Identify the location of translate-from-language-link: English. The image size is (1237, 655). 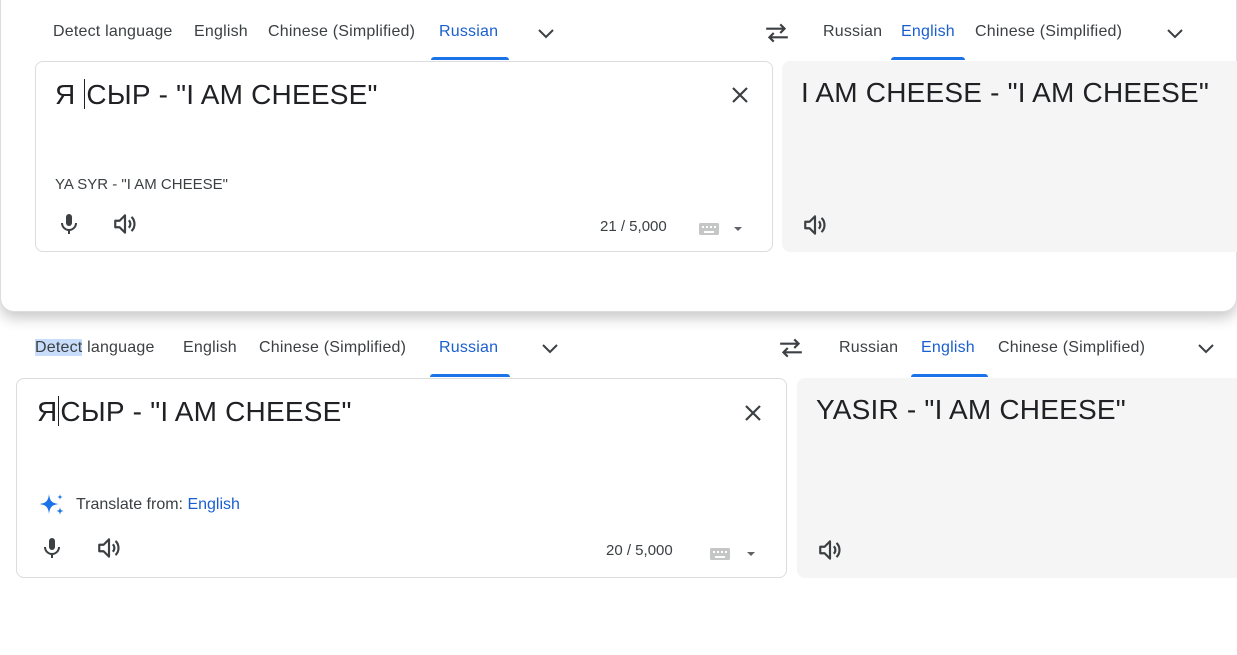
(213, 504).